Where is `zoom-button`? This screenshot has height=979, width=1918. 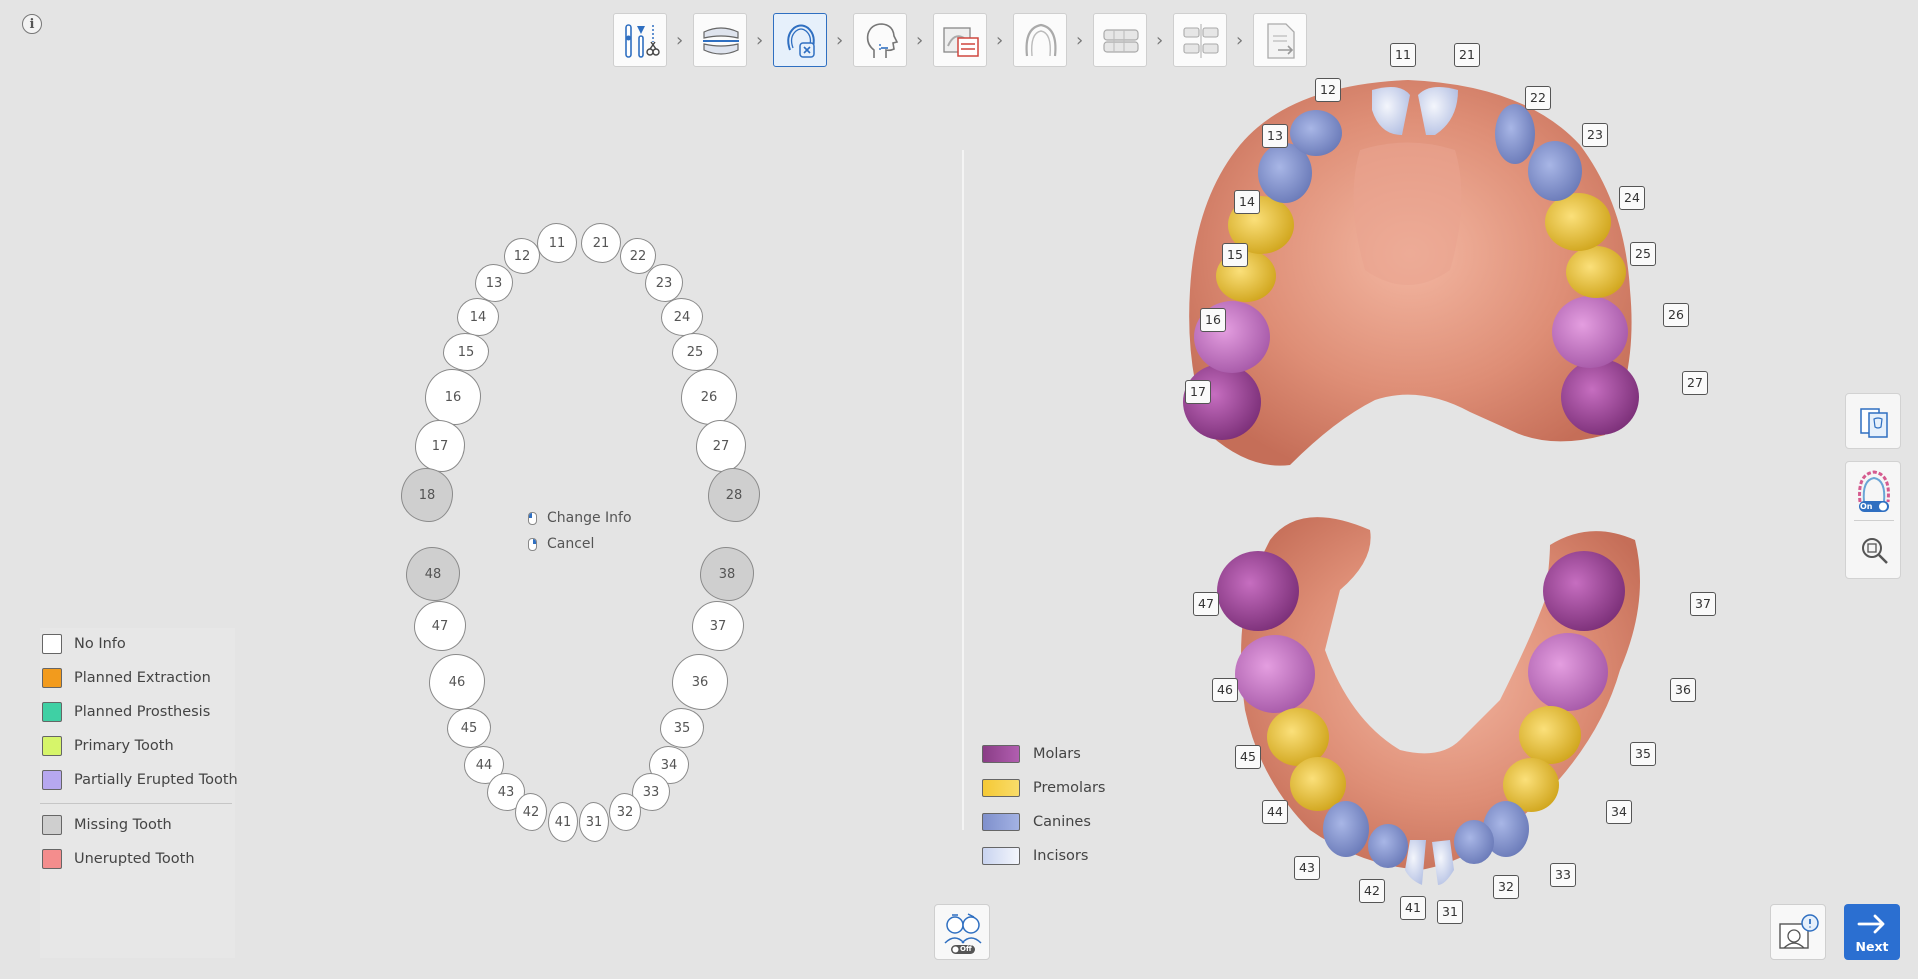 zoom-button is located at coordinates (1874, 550).